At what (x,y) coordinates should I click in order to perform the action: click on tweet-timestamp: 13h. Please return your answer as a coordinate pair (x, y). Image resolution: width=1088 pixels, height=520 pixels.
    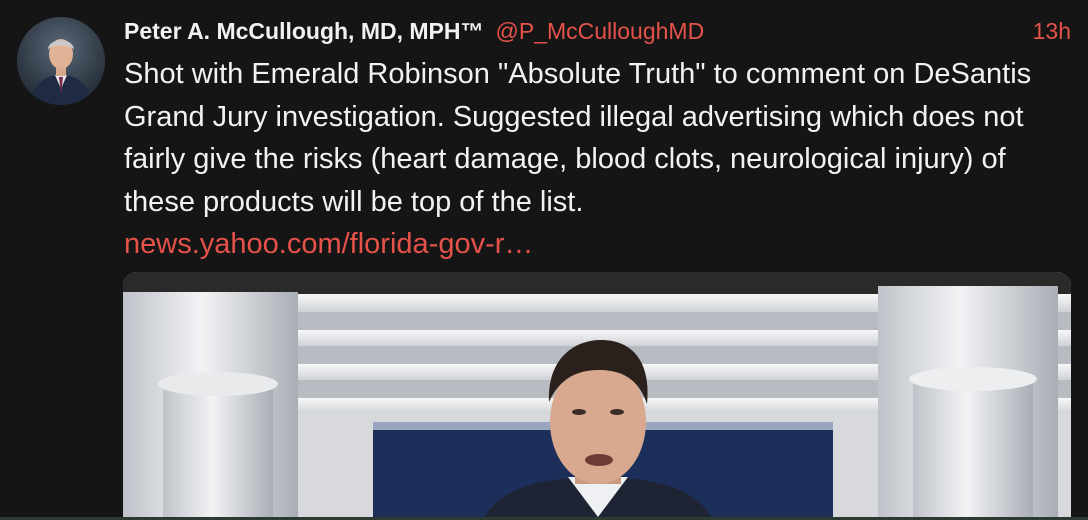
    Looking at the image, I should click on (1052, 31).